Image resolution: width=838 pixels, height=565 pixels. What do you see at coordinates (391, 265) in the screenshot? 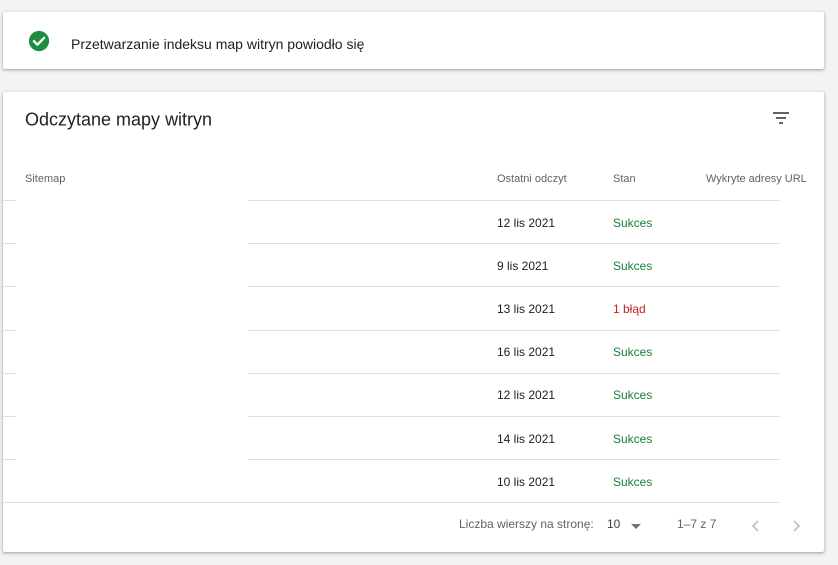
I see `table-row: 9 lis 2021 Sukces` at bounding box center [391, 265].